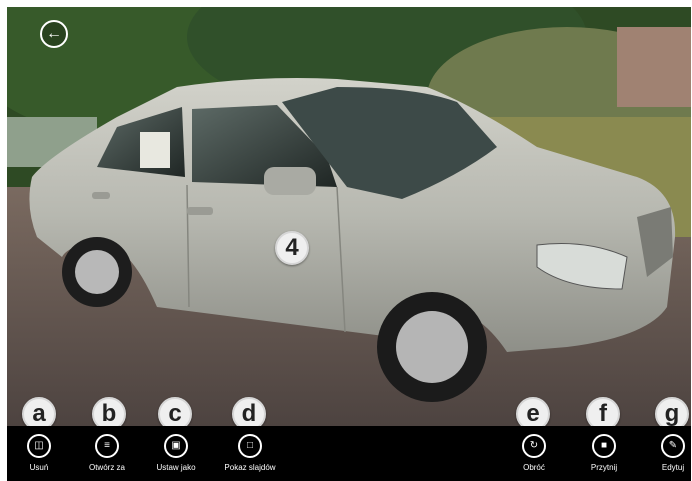 The height and width of the screenshot is (481, 692). Describe the element at coordinates (250, 446) in the screenshot. I see `slideshow-icon: □` at that location.